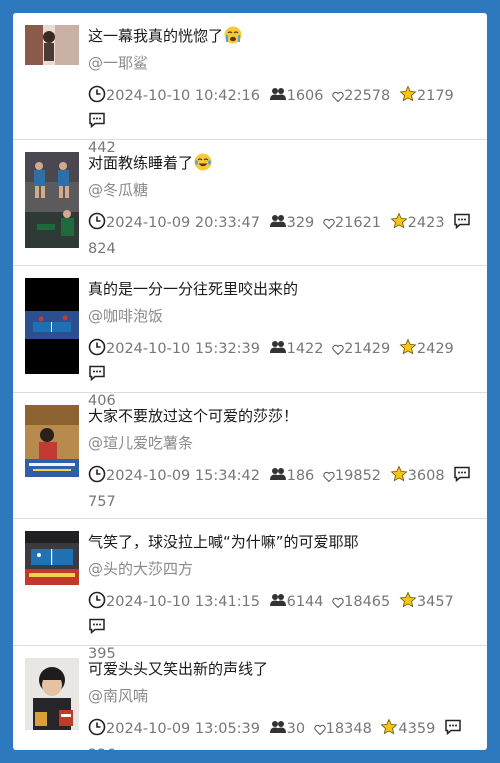  Describe the element at coordinates (300, 475) in the screenshot. I see `viewer-count: 186` at that location.